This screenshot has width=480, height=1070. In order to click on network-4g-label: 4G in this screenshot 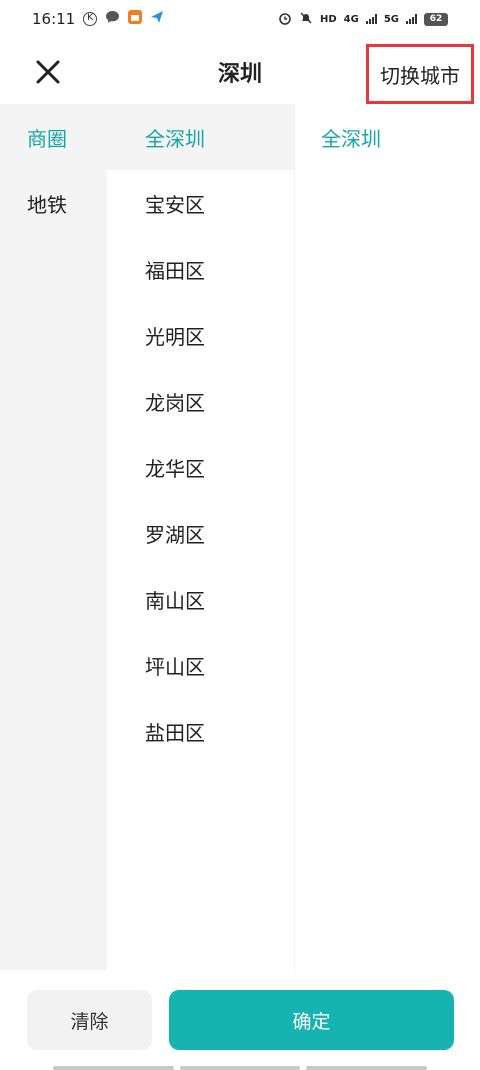, I will do `click(351, 19)`.